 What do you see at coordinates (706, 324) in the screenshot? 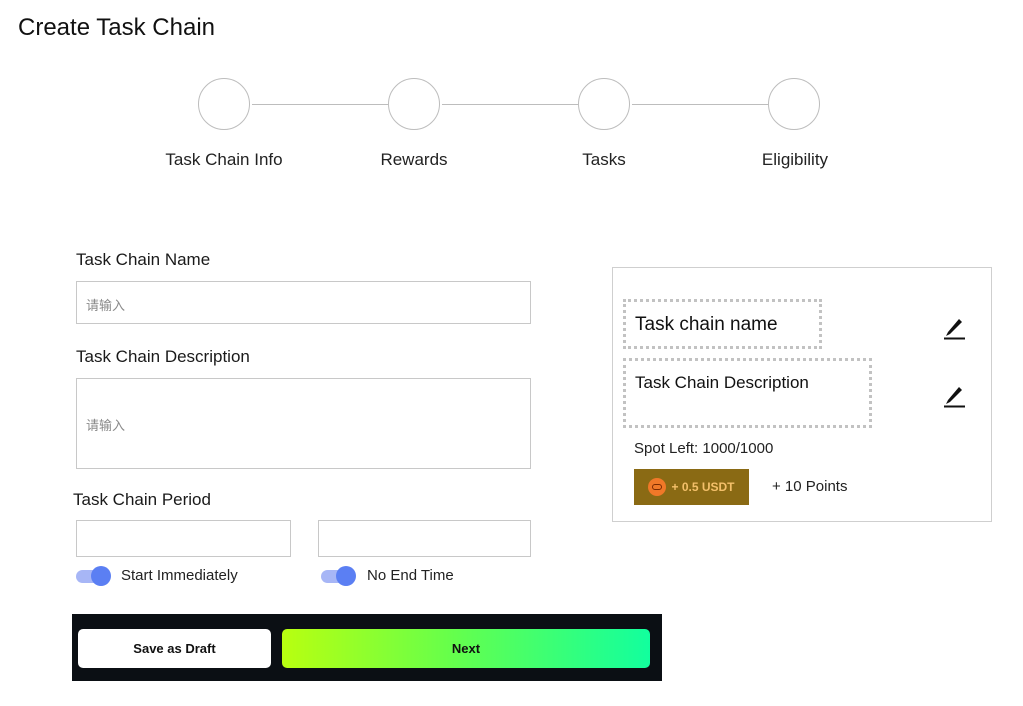
I see `preview-name: Task chain name` at bounding box center [706, 324].